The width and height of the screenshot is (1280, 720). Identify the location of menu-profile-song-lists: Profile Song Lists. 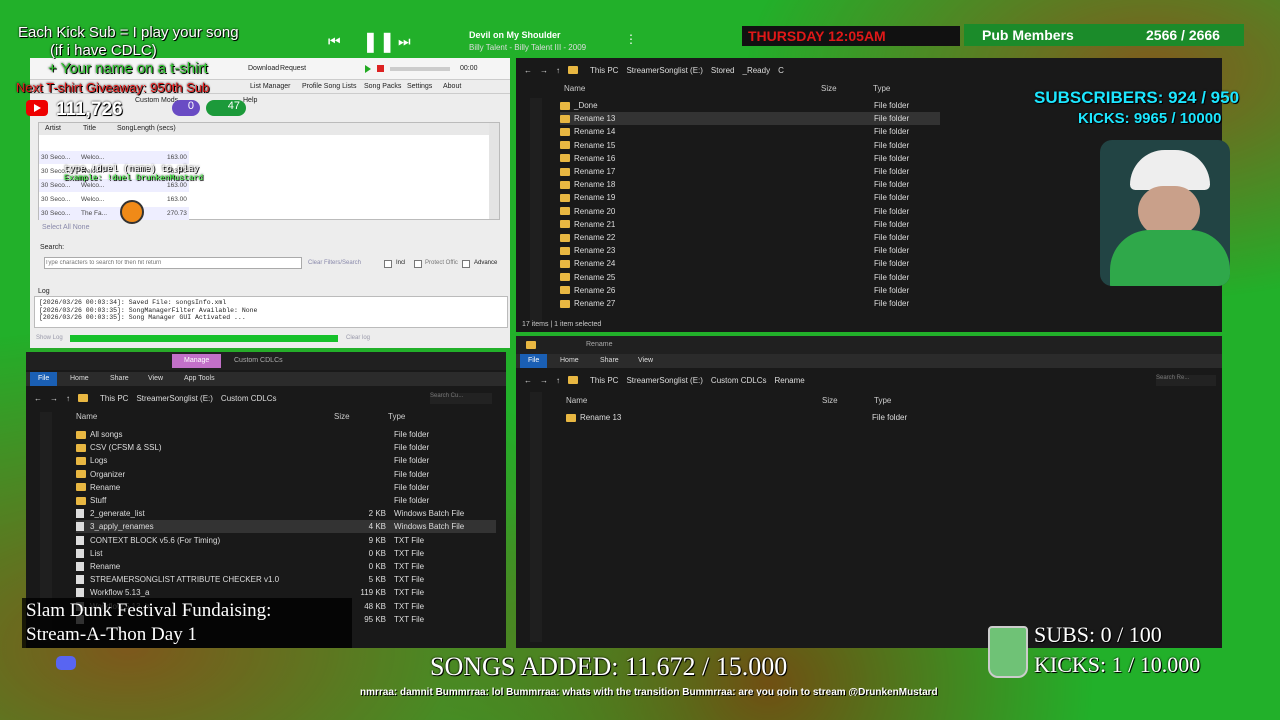
(329, 86).